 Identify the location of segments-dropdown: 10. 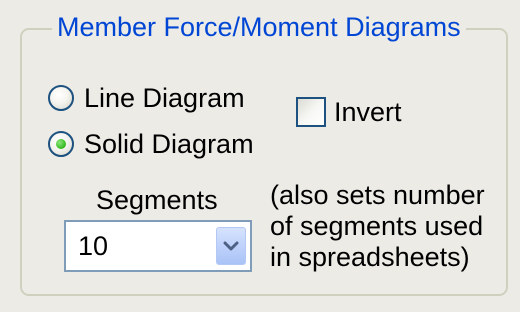
(158, 246).